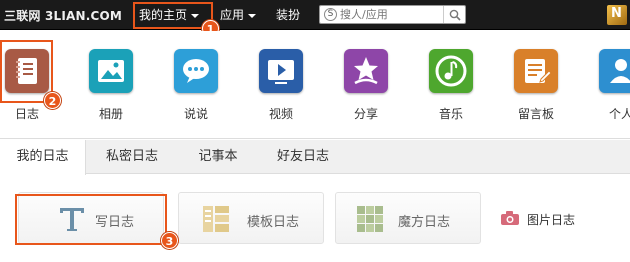 This screenshot has height=262, width=630. What do you see at coordinates (132, 157) in the screenshot?
I see `tab-private-diary: 私密日志` at bounding box center [132, 157].